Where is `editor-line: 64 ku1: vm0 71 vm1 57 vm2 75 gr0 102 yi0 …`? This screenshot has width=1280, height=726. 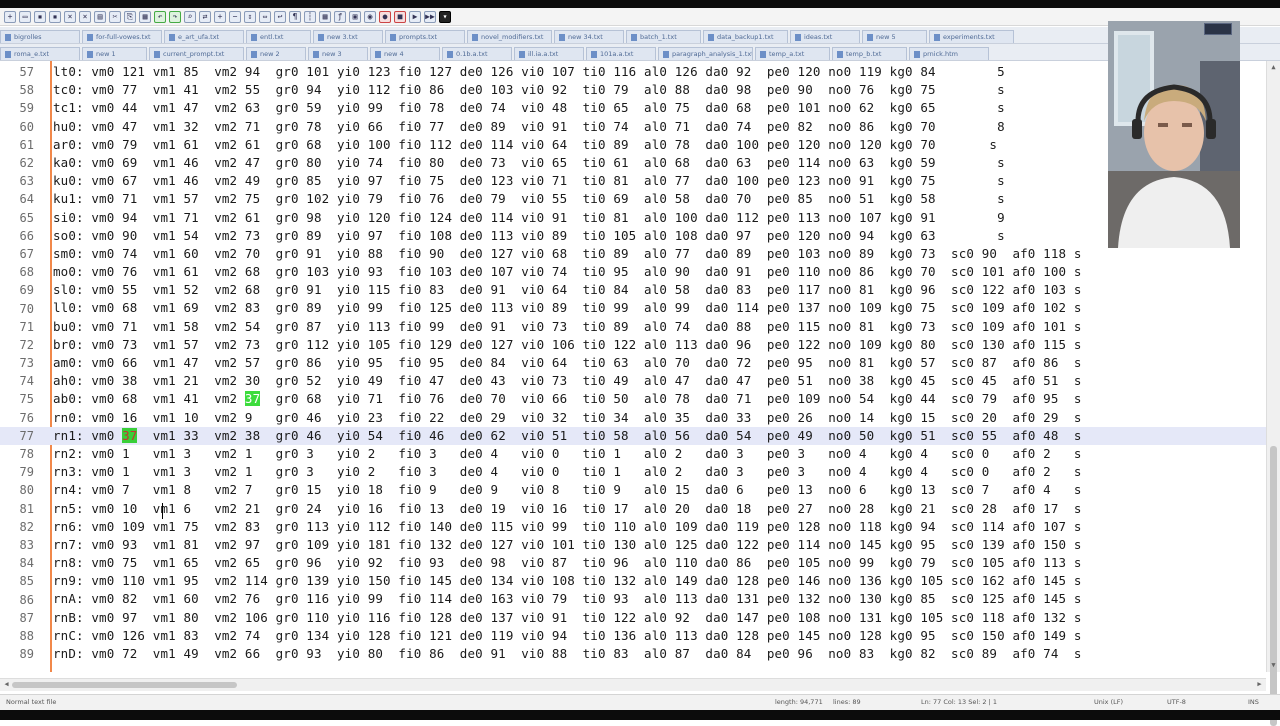
editor-line: 64 ku1: vm0 71 vm1 57 vm2 75 gr0 102 yi0 … is located at coordinates (633, 199).